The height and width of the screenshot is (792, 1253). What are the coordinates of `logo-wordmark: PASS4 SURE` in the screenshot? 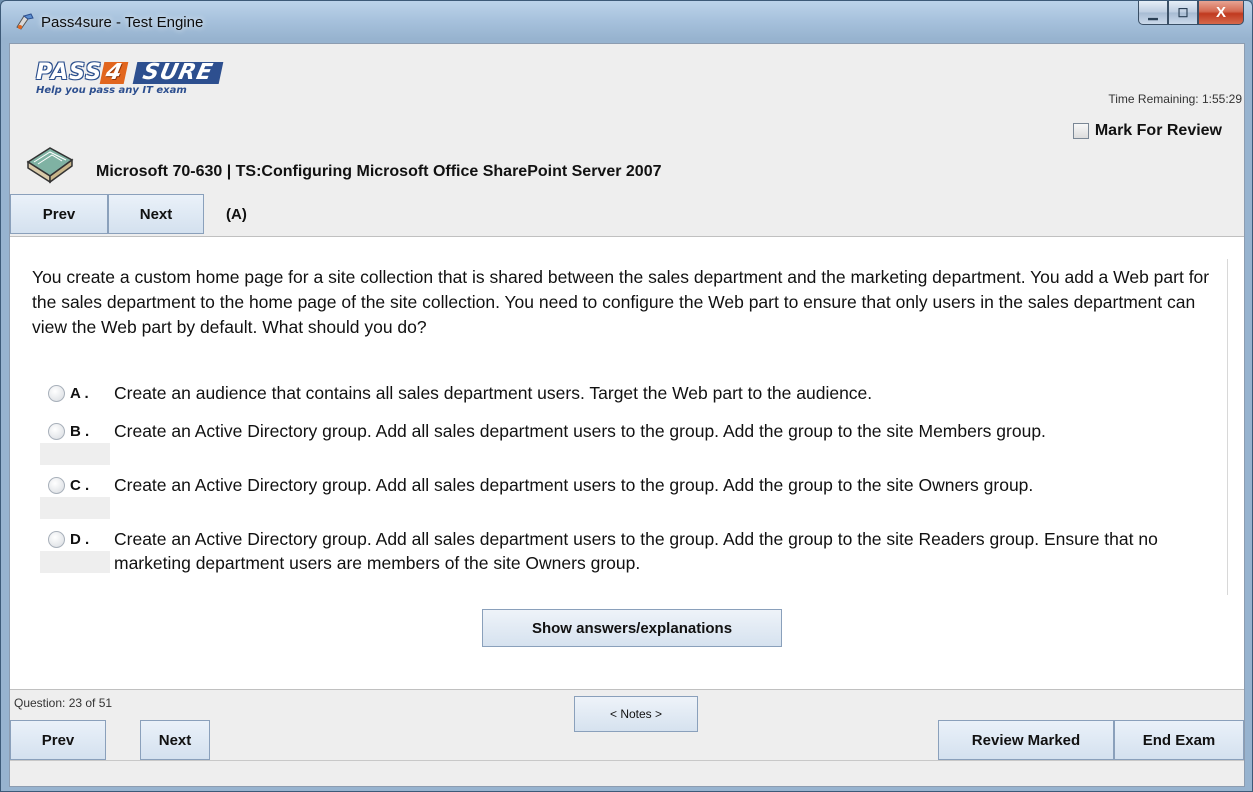 It's located at (130, 72).